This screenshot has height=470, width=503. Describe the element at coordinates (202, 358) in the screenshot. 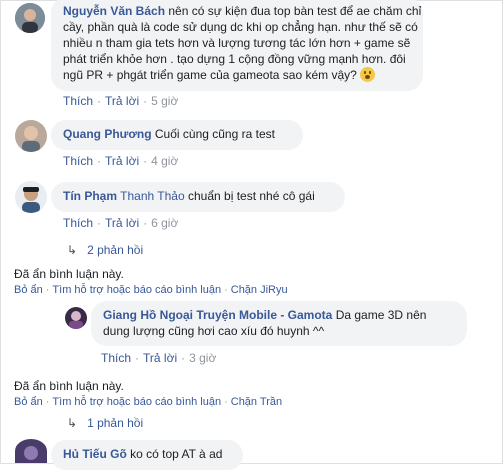

I see `timestamp: 3 giờ` at that location.